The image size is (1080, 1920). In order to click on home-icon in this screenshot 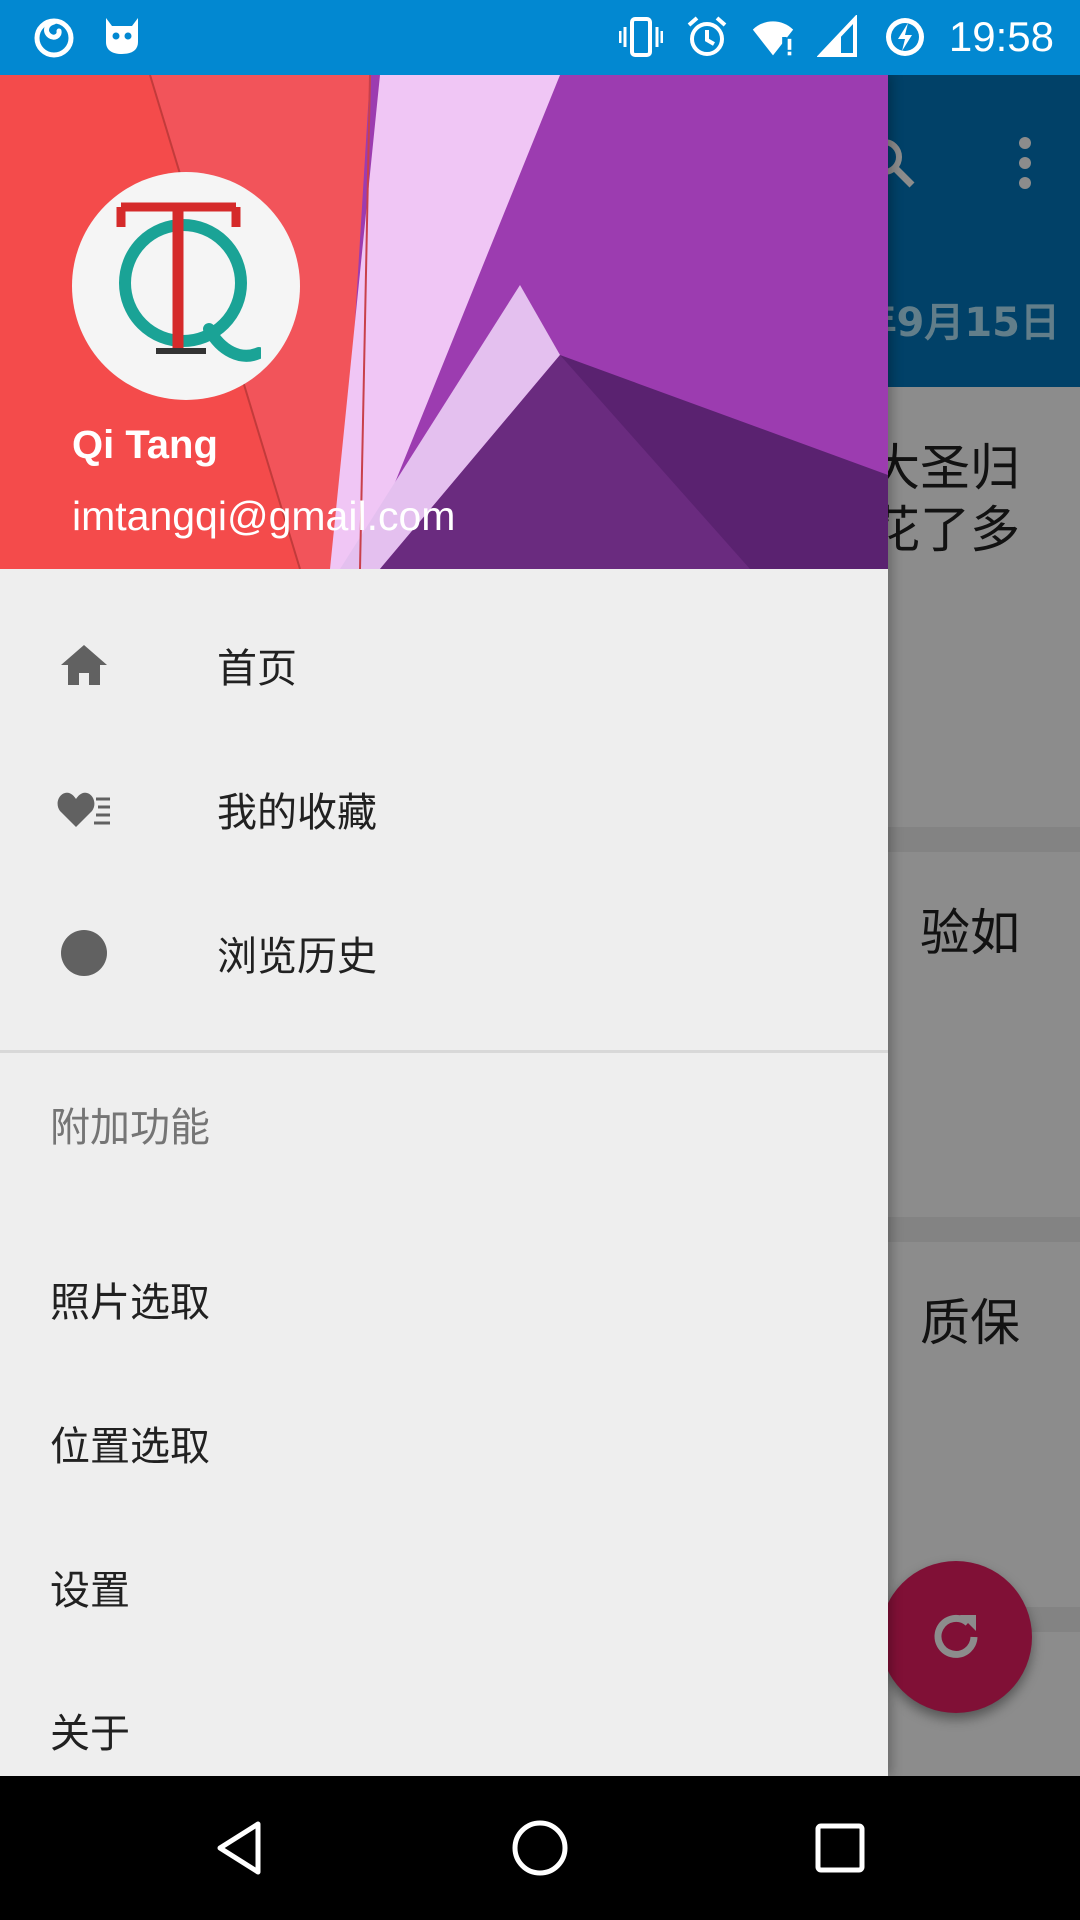, I will do `click(84, 665)`.